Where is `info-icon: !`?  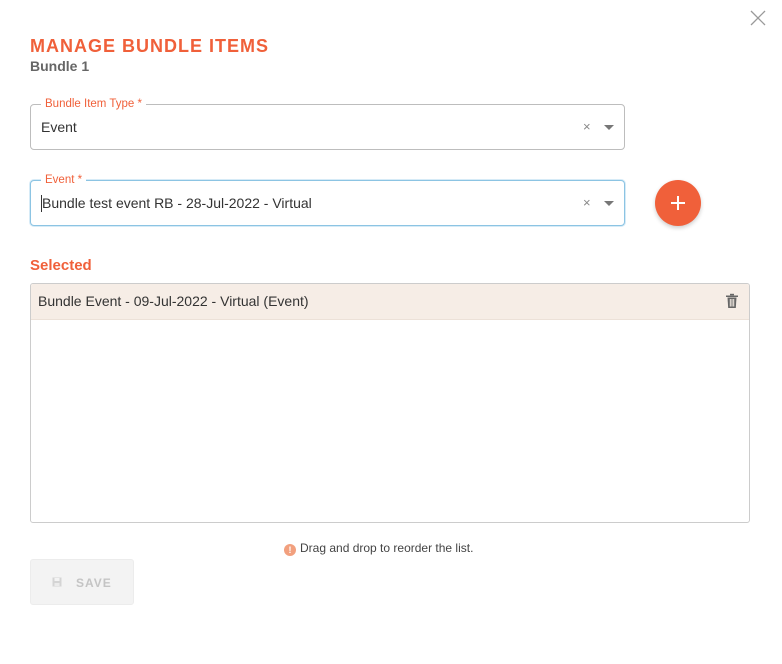
info-icon: ! is located at coordinates (290, 550).